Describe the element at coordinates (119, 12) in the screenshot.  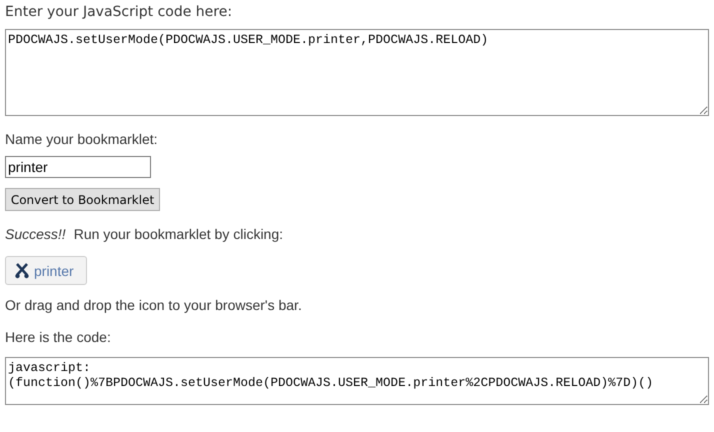
I see `code-label: Enter your JavaScript code here:` at that location.